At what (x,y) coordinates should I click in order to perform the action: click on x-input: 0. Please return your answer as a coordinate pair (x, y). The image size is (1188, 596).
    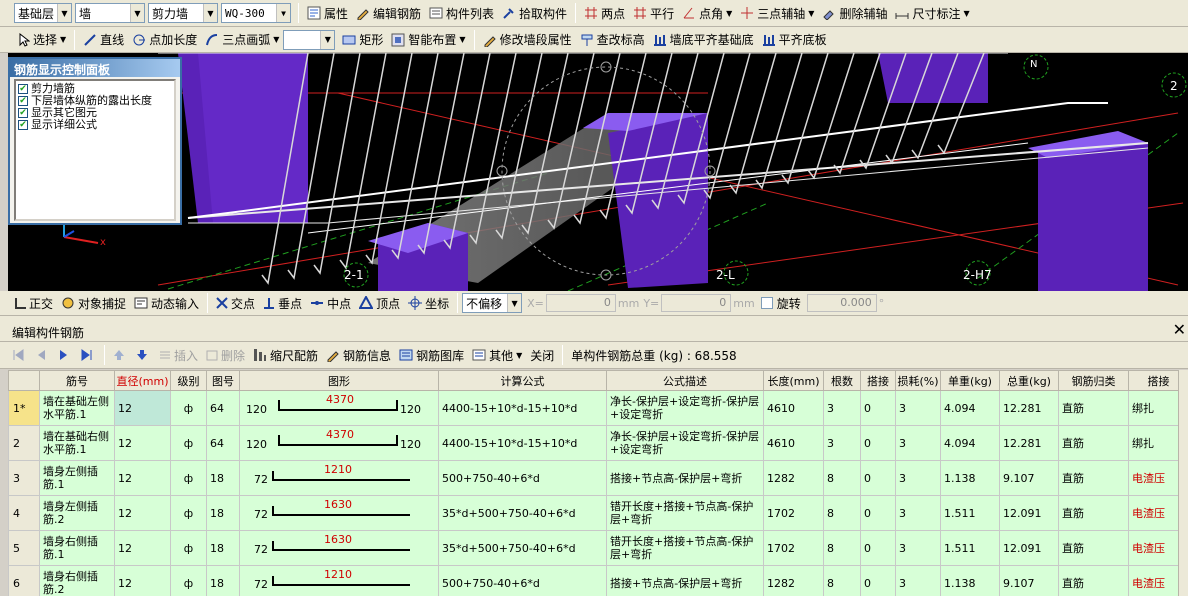
    Looking at the image, I should click on (580, 303).